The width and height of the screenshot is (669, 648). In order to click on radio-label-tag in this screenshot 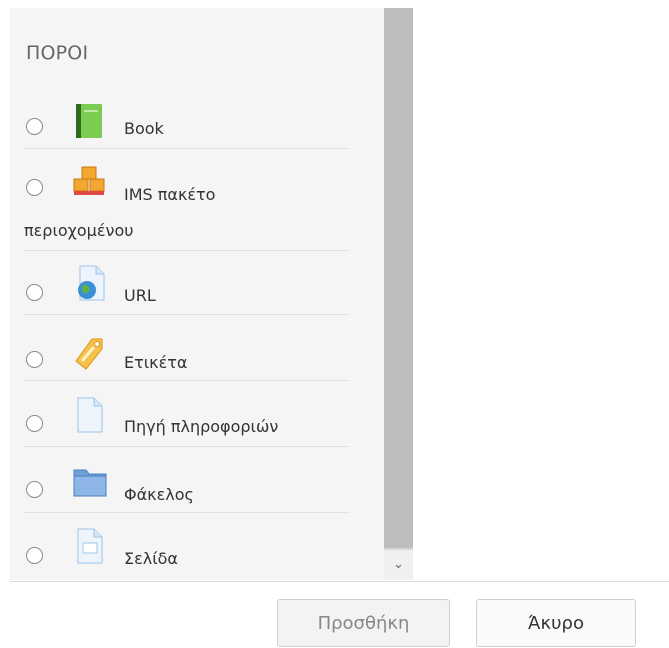, I will do `click(34, 359)`.